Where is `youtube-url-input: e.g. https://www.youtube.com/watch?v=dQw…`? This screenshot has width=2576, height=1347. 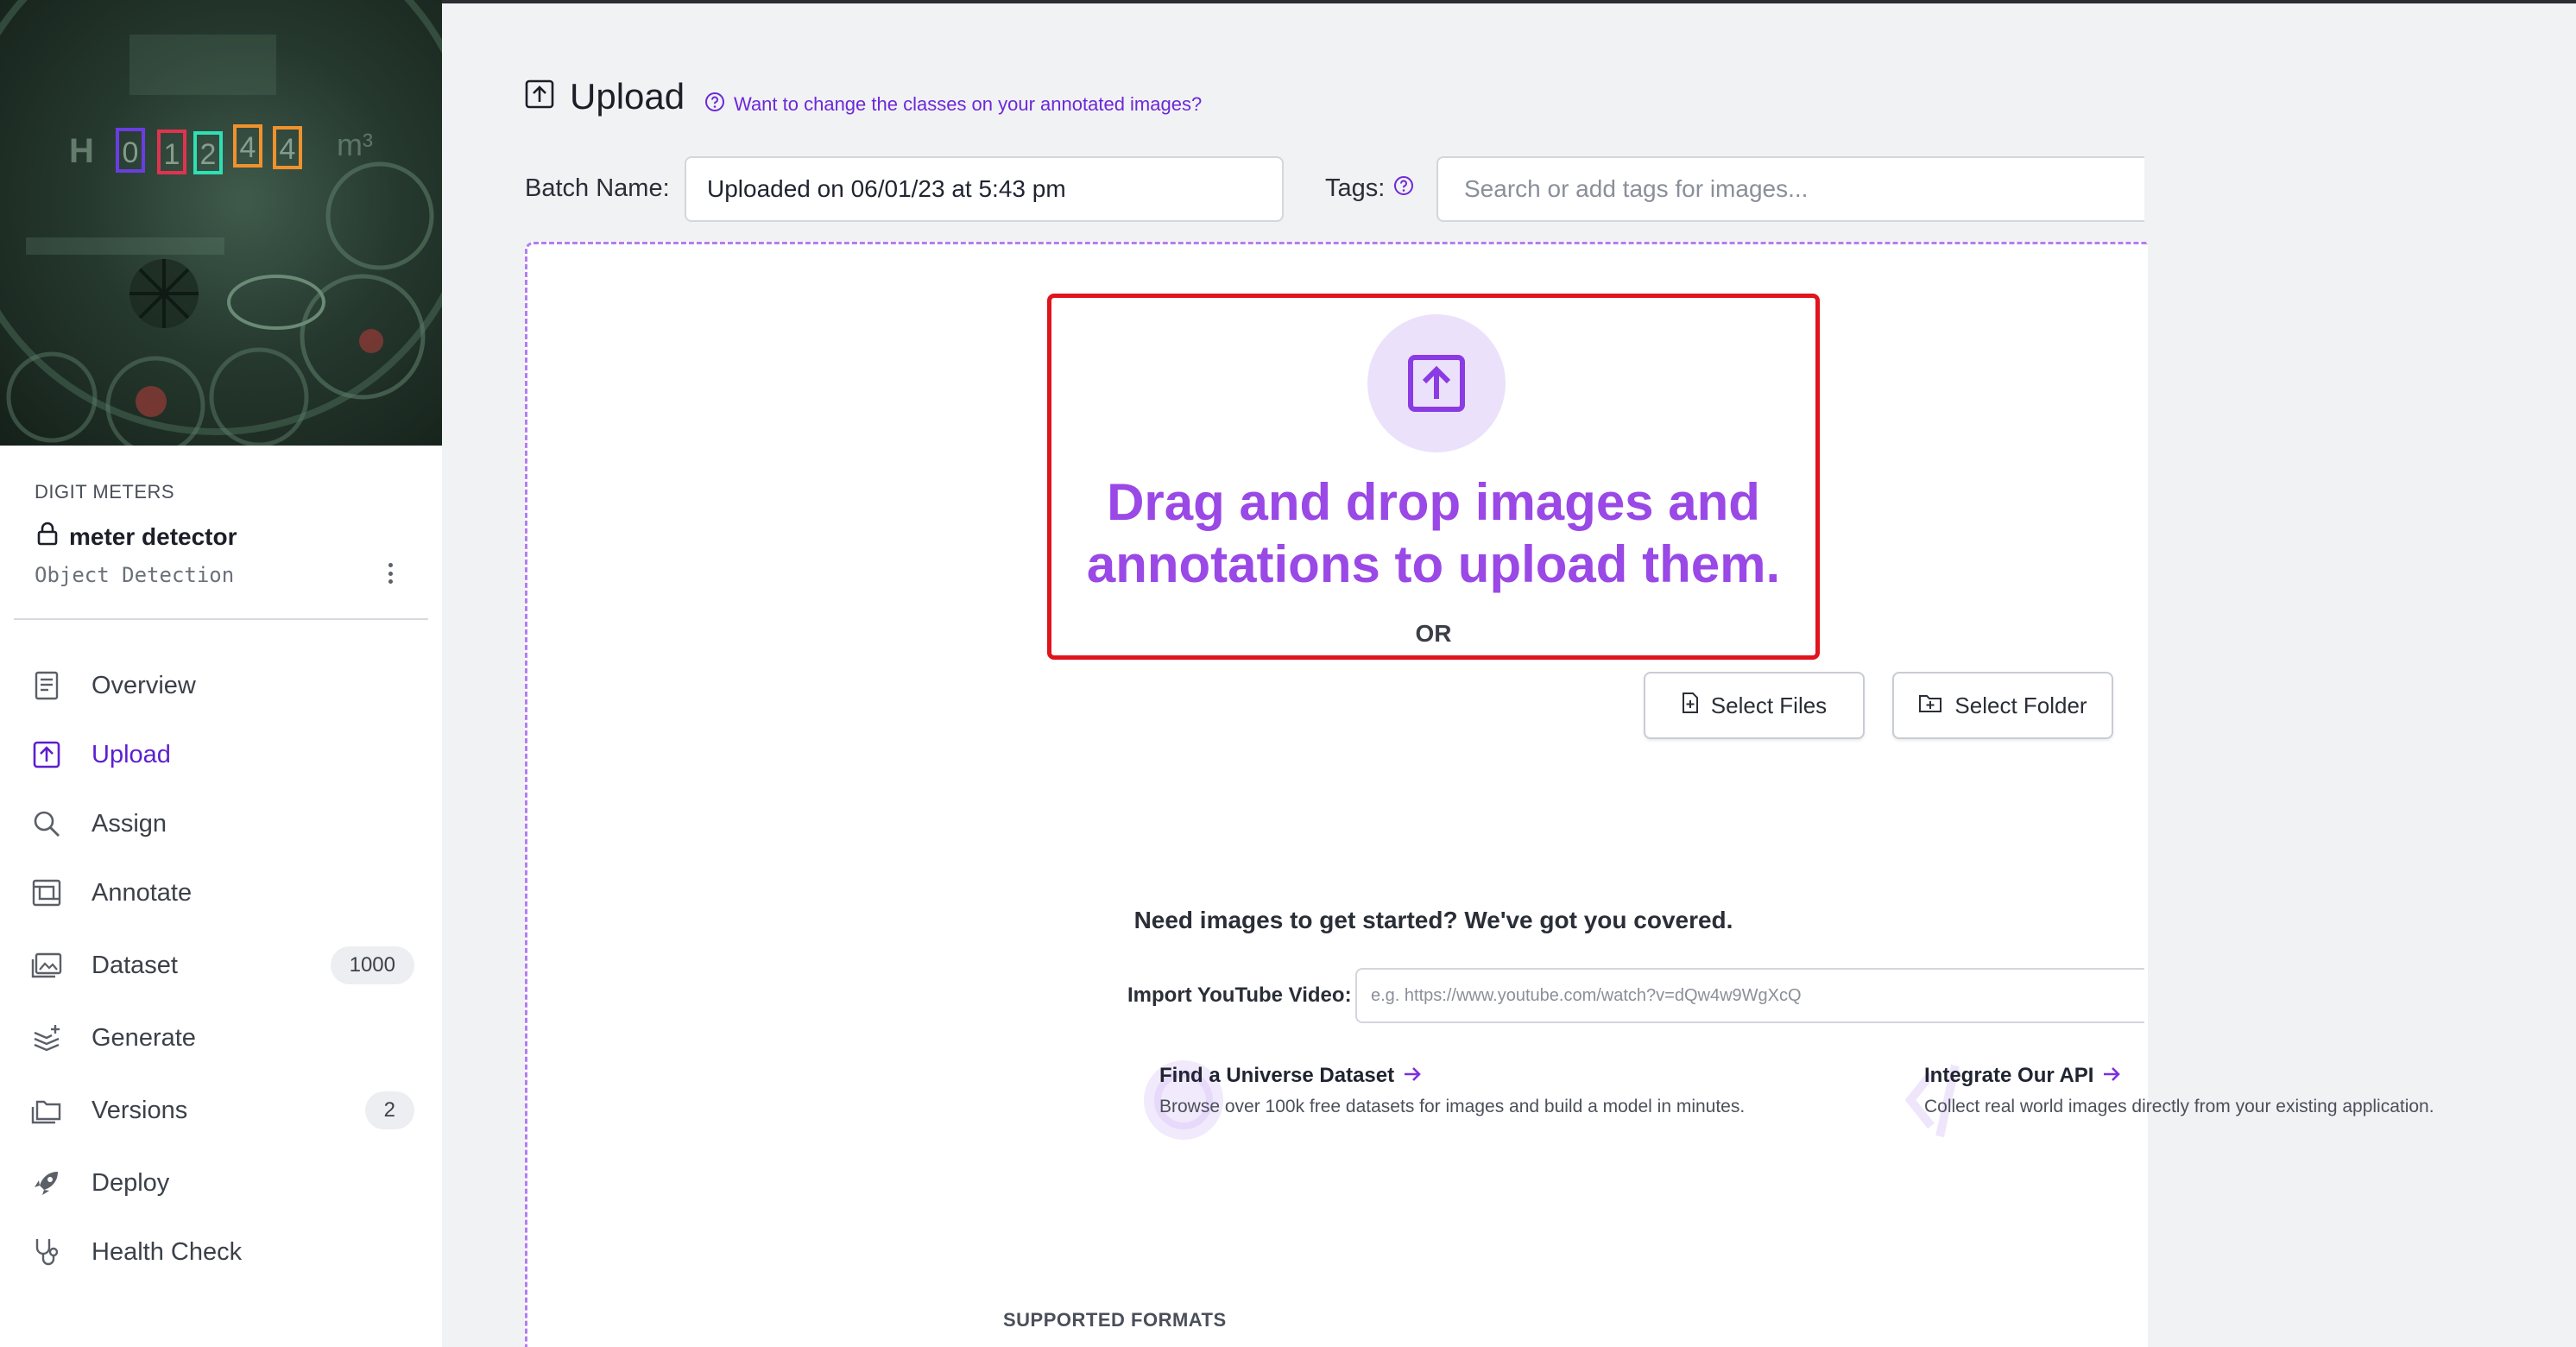 youtube-url-input: e.g. https://www.youtube.com/watch?v=dQw… is located at coordinates (1749, 996).